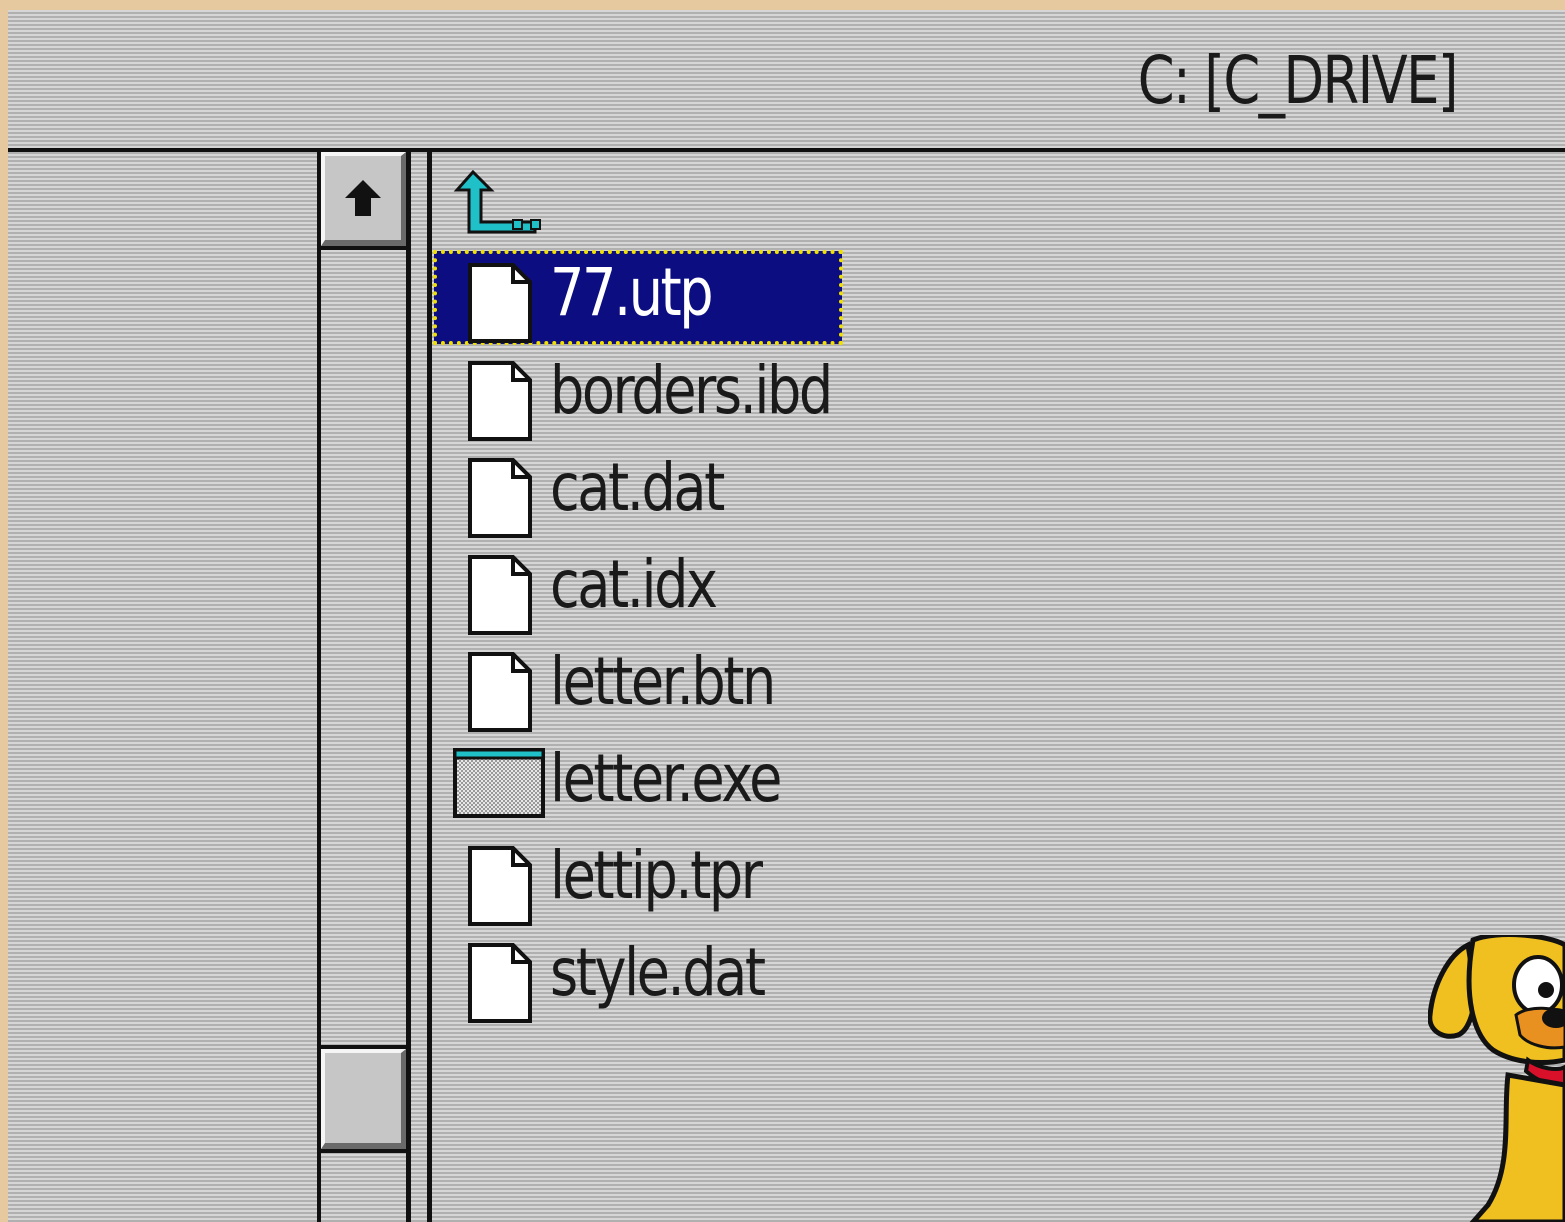  What do you see at coordinates (499, 783) in the screenshot?
I see `application-window-icon` at bounding box center [499, 783].